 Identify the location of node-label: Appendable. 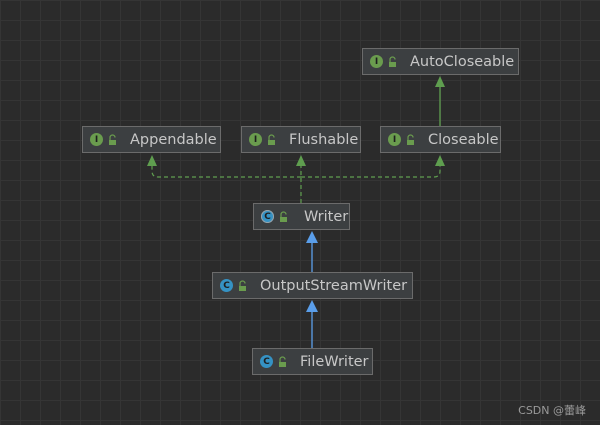
(173, 139).